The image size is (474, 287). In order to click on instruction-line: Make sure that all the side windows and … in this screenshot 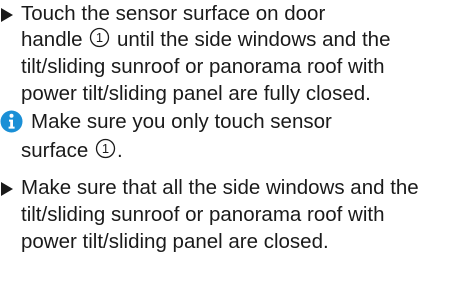, I will do `click(220, 187)`.